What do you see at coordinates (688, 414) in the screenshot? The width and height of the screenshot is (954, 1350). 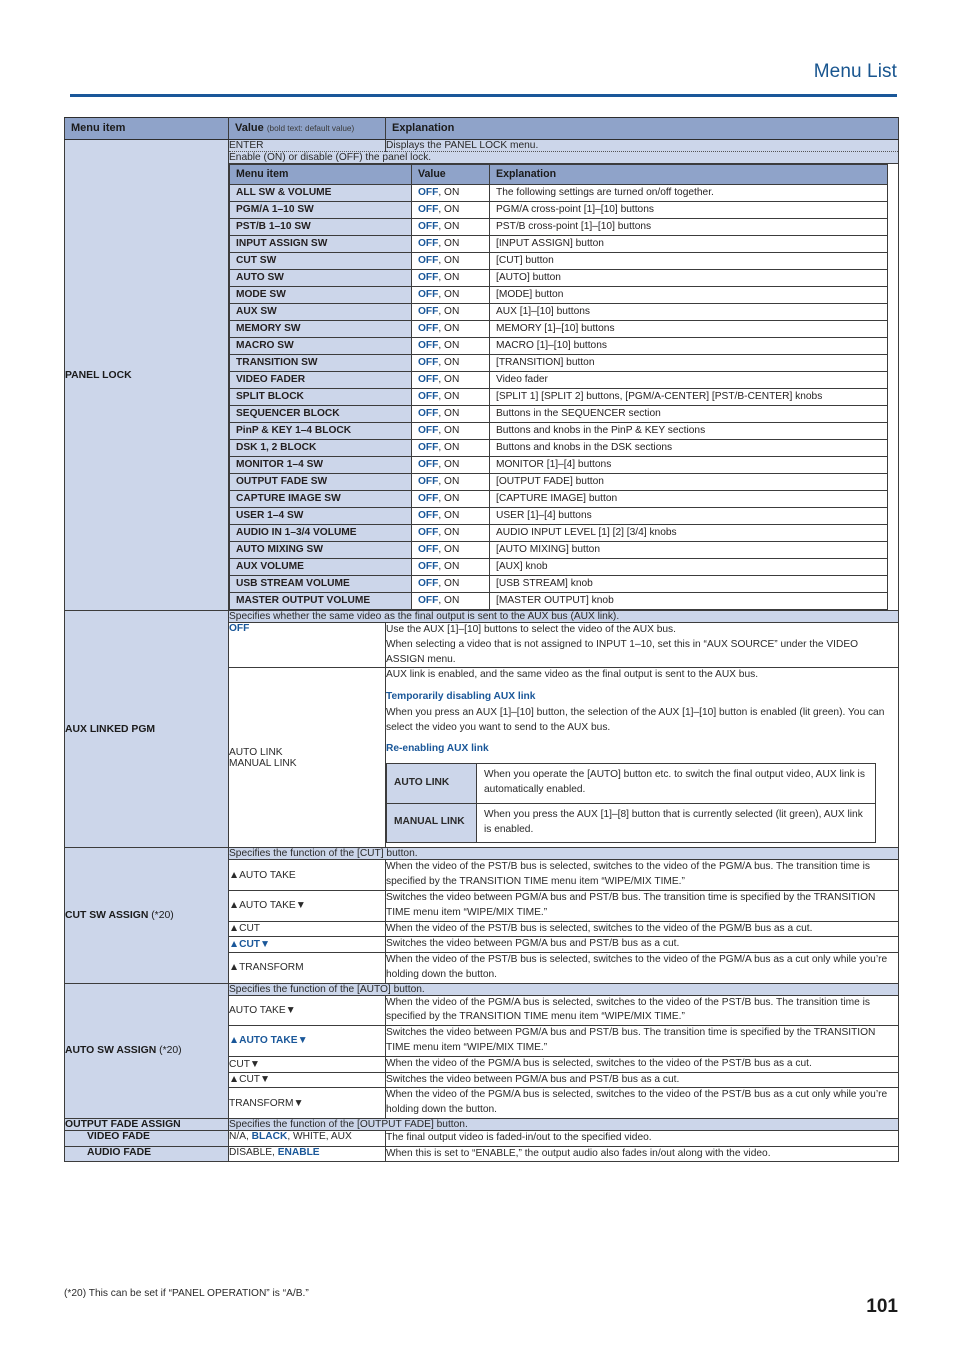 I see `panel-lock-item-explanation: Buttons in the SEQUENCER section` at bounding box center [688, 414].